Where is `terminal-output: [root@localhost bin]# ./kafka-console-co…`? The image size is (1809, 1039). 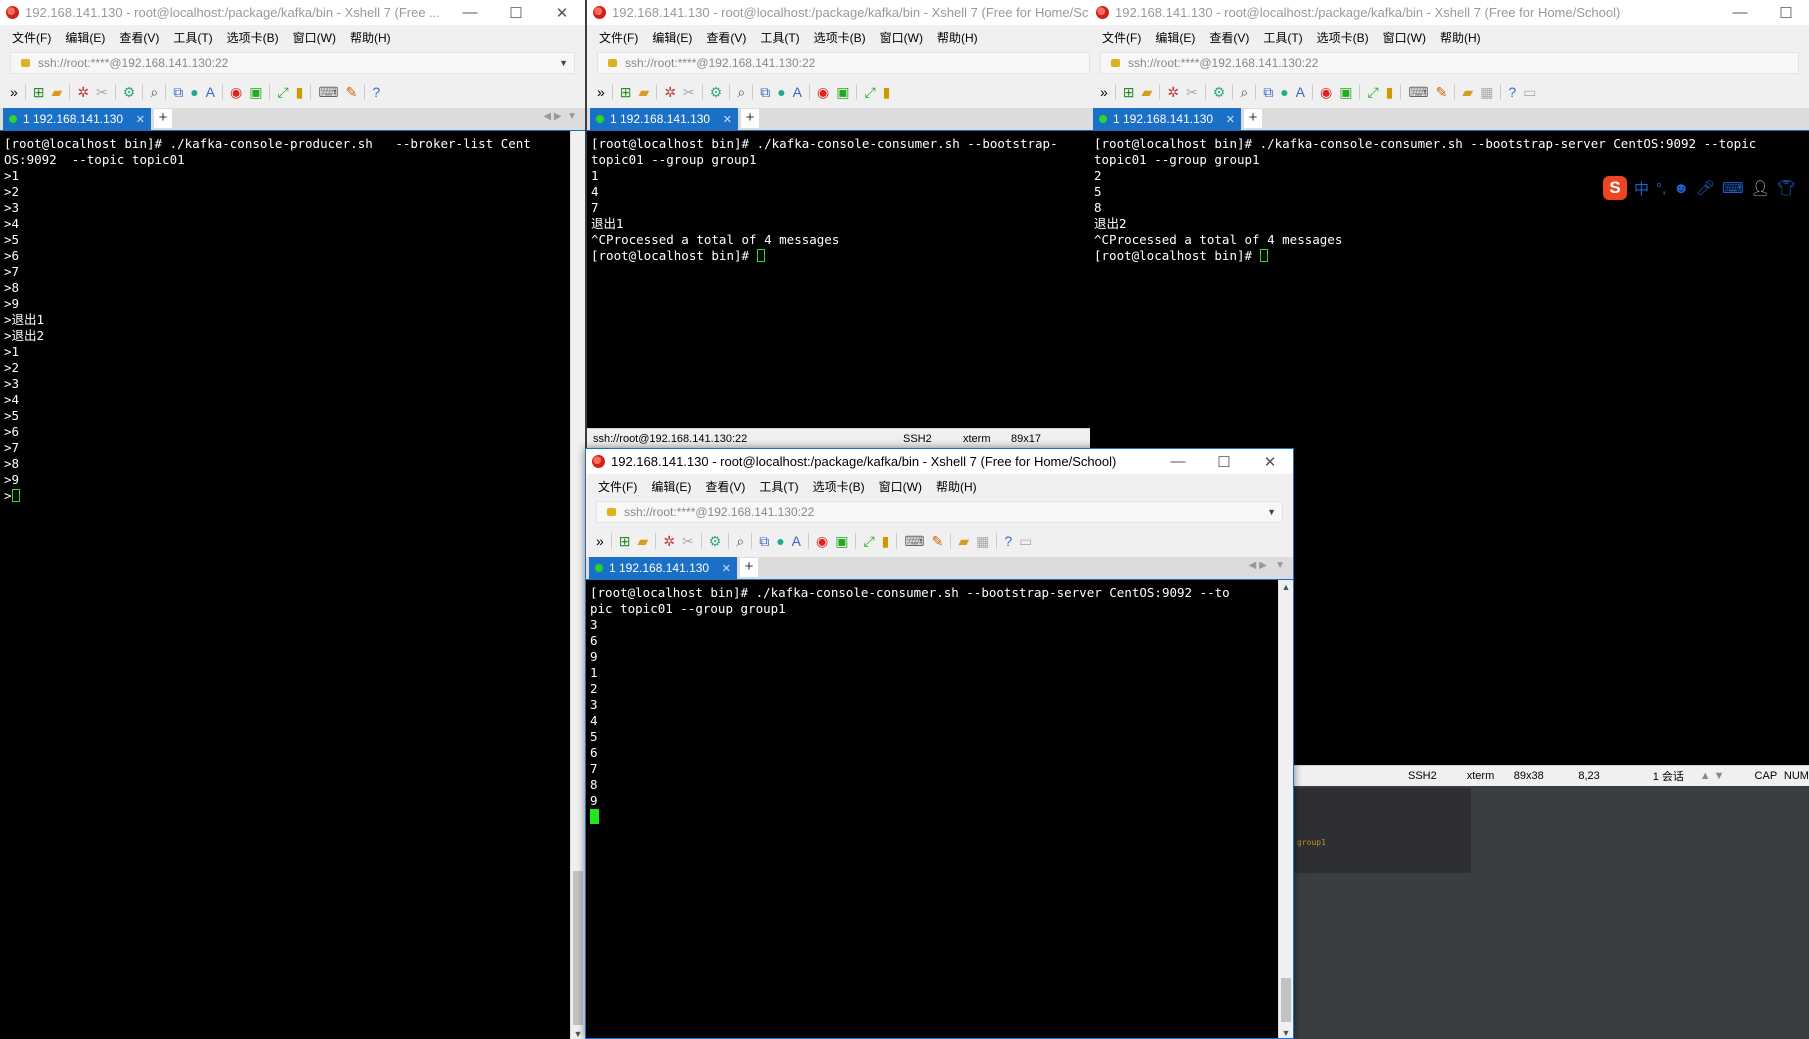
terminal-output: [root@localhost bin]# ./kafka-console-co… is located at coordinates (838, 279).